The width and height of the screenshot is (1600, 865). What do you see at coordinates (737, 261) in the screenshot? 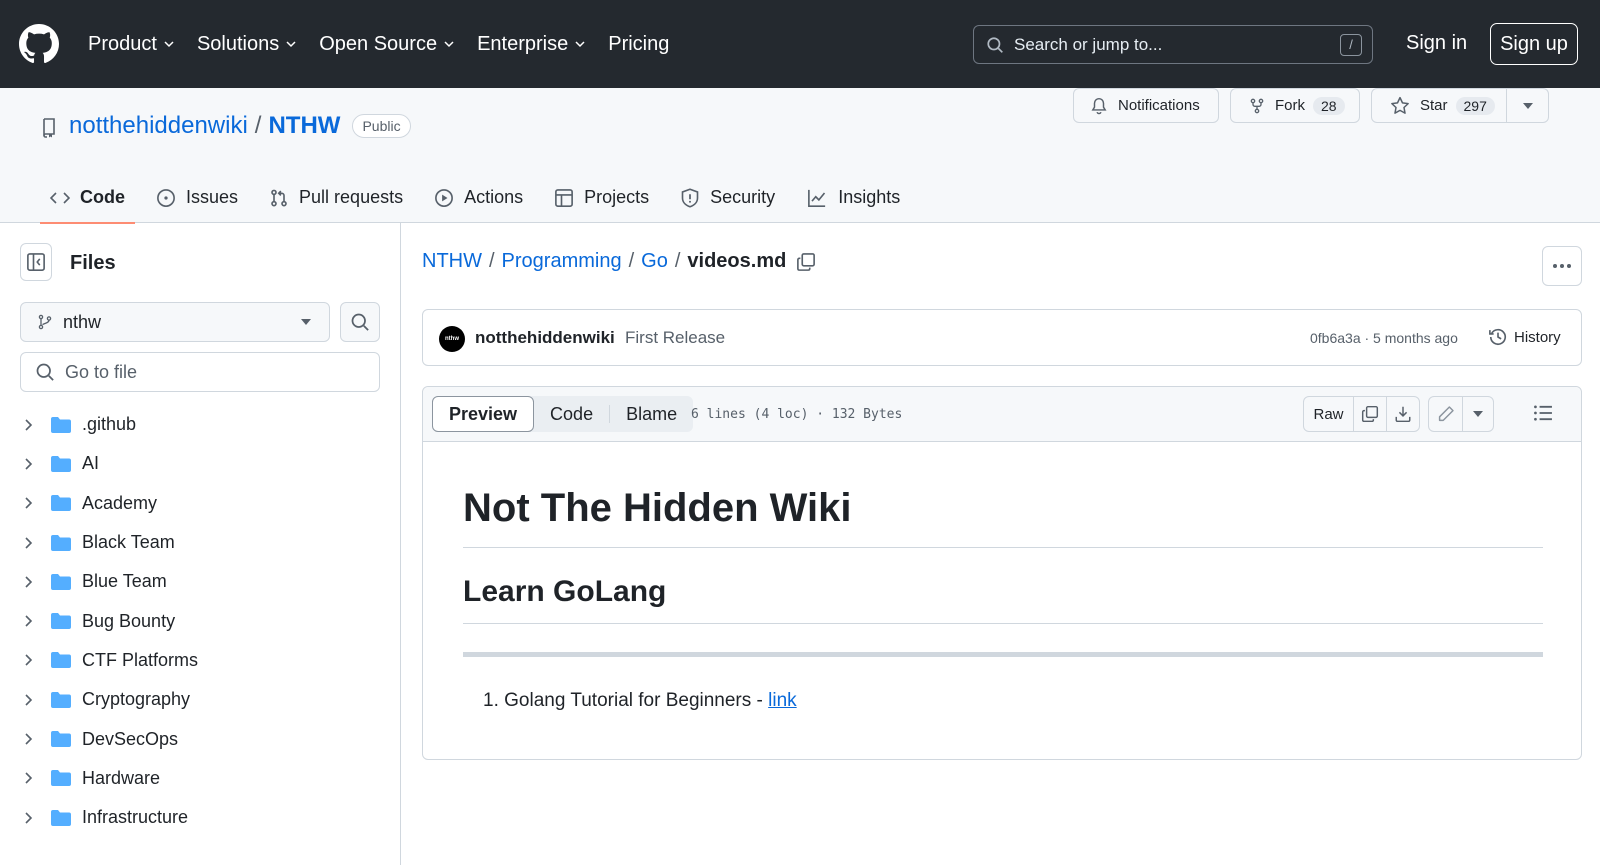
I see `breadcrumb-current-file: videos.md` at bounding box center [737, 261].